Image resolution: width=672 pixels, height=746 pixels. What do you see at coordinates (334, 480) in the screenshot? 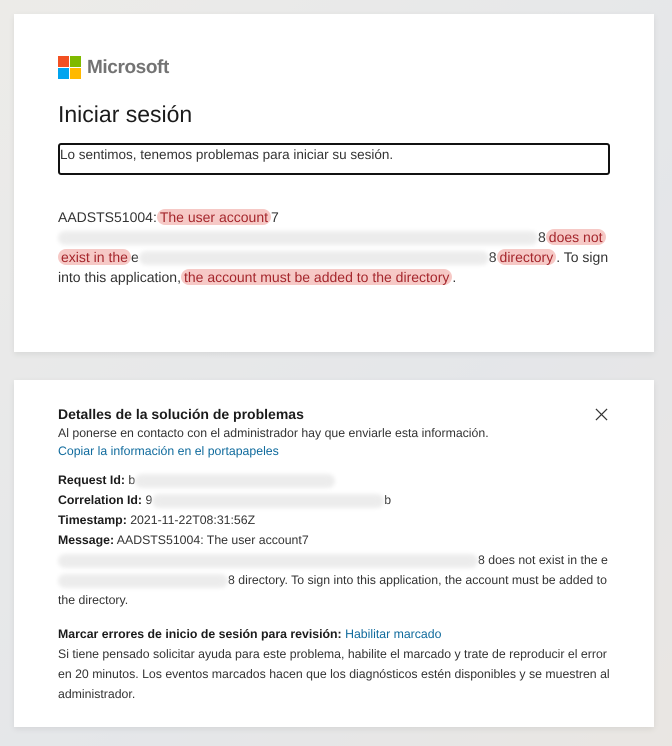
I see `detail-field: Request Id: b` at bounding box center [334, 480].